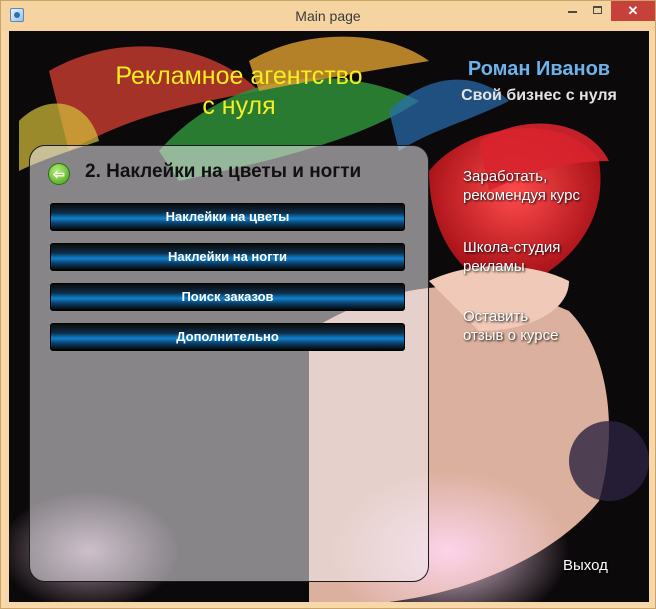 This screenshot has height=609, width=656. I want to click on back-arrow-icon: ⇦, so click(59, 174).